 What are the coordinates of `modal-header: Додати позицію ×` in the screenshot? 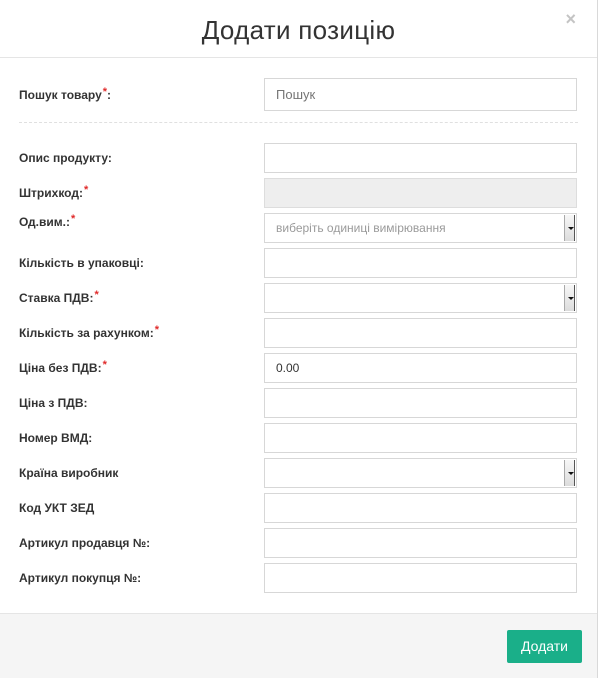 It's located at (298, 29).